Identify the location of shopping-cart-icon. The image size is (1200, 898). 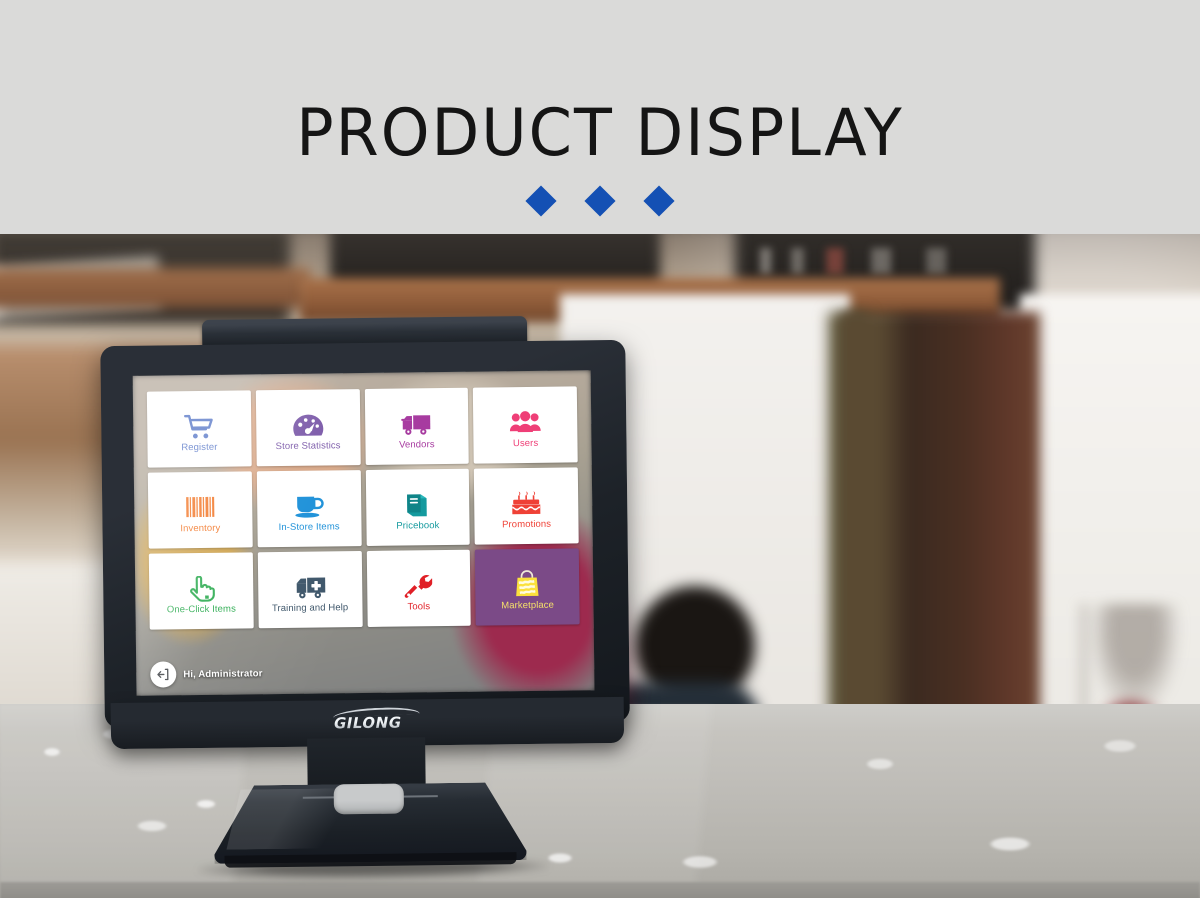
(198, 422).